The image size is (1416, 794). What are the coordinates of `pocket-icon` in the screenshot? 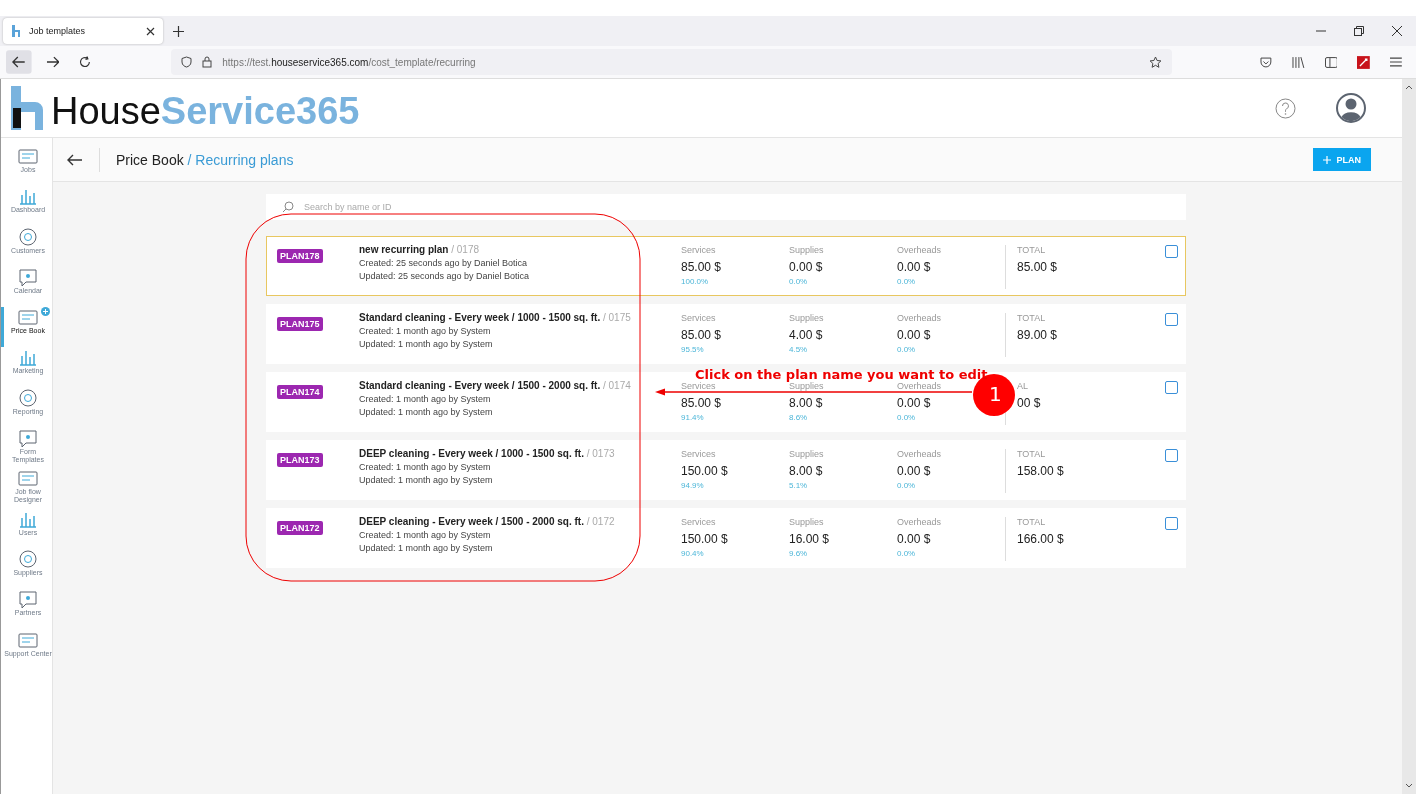 It's located at (1265, 62).